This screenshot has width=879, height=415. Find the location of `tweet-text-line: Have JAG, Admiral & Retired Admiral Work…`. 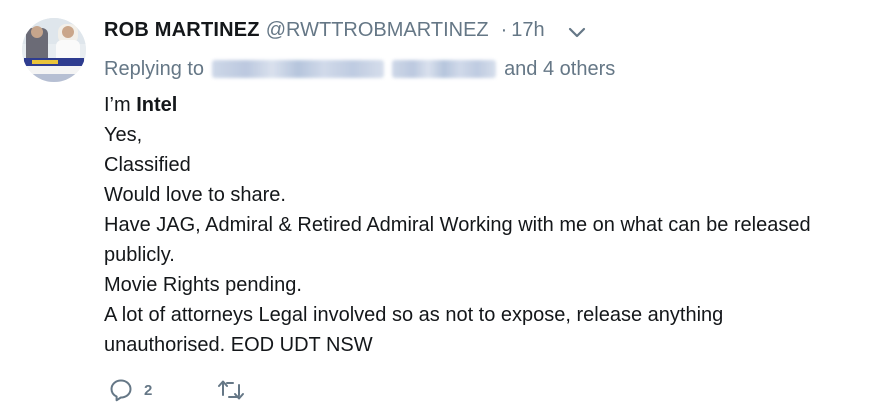

tweet-text-line: Have JAG, Admiral & Retired Admiral Work… is located at coordinates (457, 225).